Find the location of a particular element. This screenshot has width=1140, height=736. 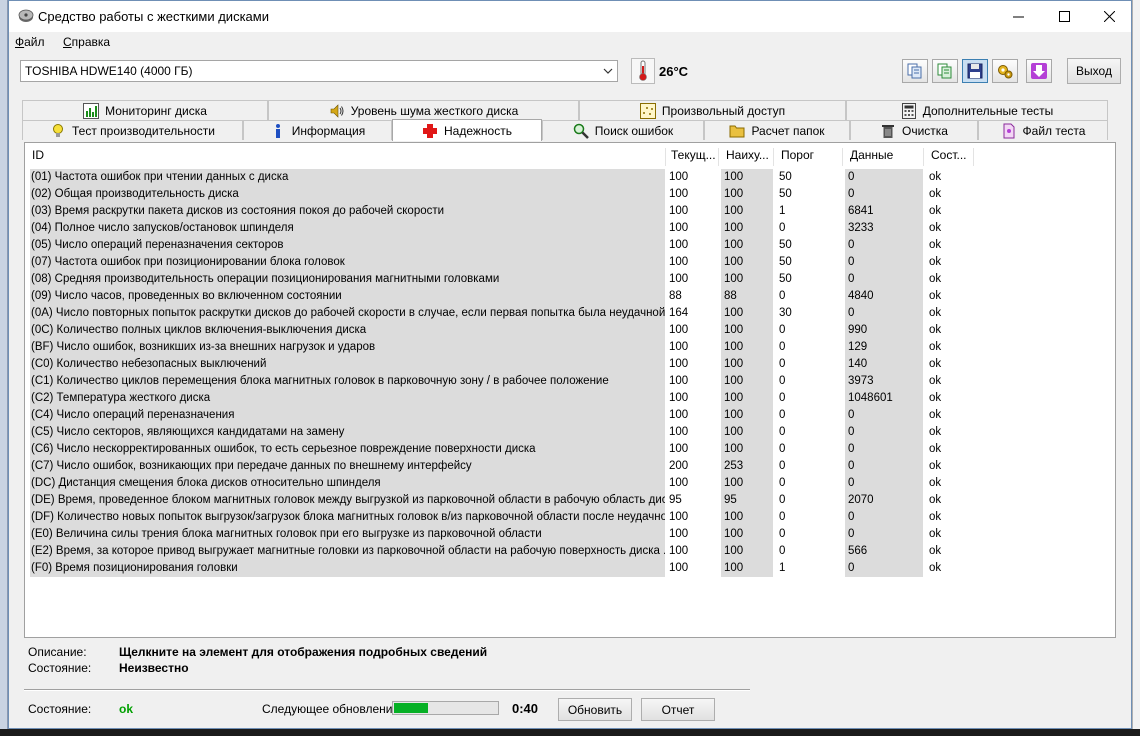

separator is located at coordinates (387, 690).